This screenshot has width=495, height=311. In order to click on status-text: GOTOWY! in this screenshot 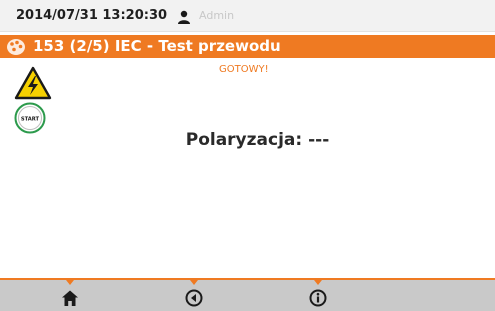, I will do `click(244, 69)`.